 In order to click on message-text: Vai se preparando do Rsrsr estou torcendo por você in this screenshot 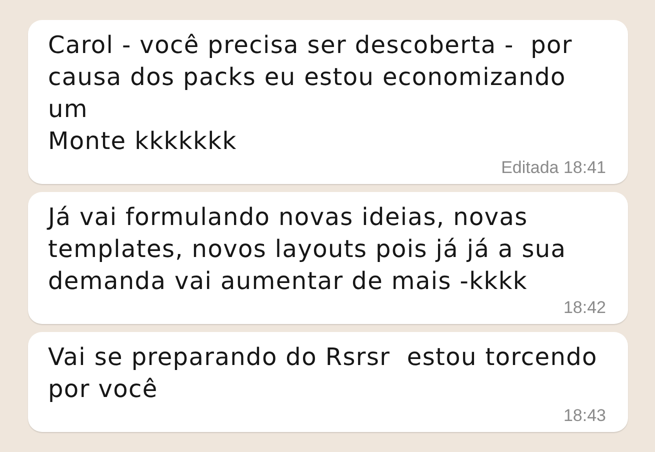, I will do `click(323, 373)`.